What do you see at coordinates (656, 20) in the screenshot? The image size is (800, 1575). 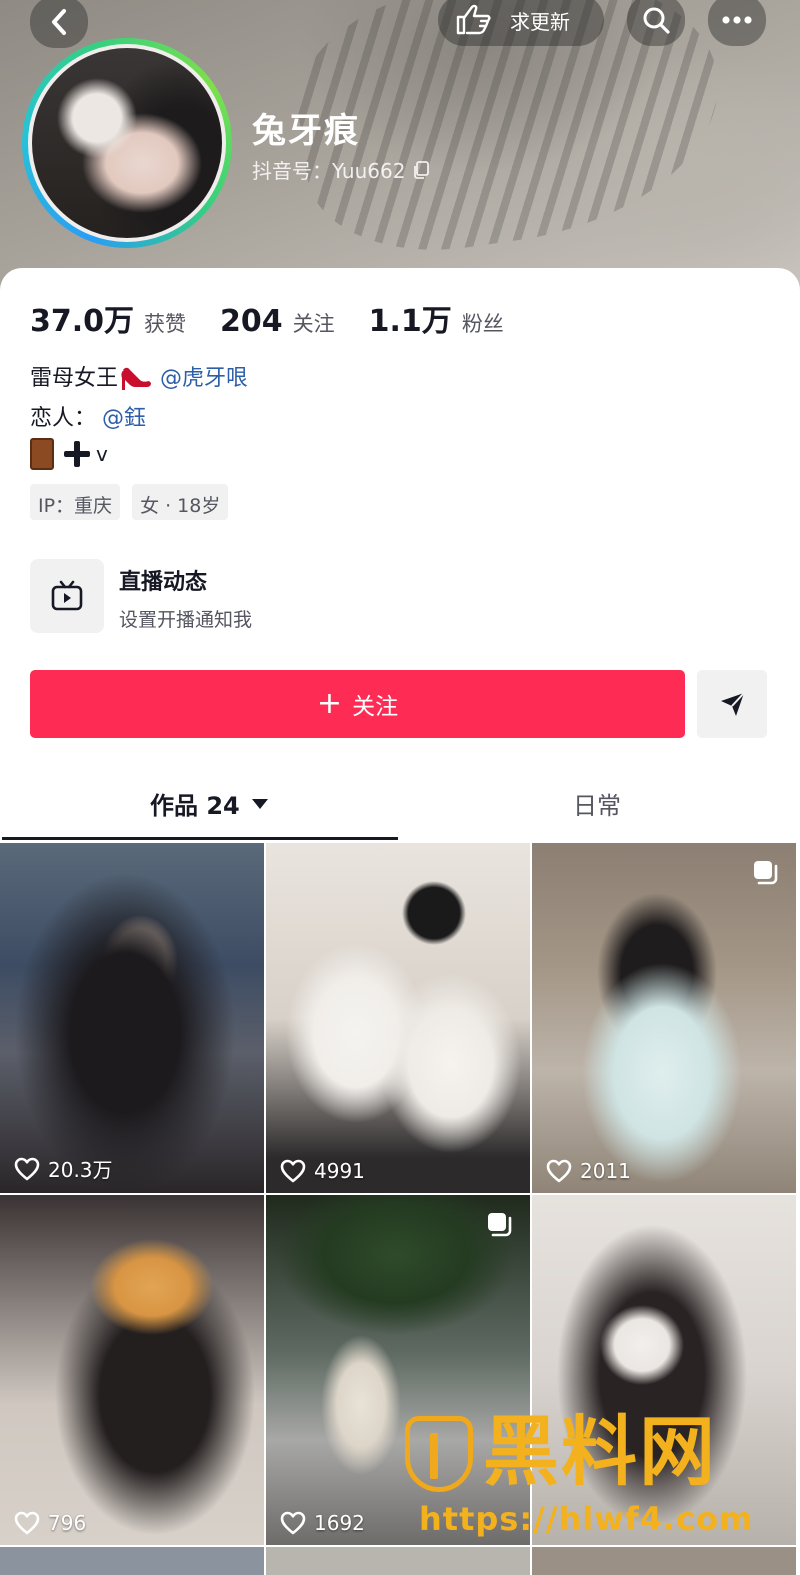 I see `search-icon` at bounding box center [656, 20].